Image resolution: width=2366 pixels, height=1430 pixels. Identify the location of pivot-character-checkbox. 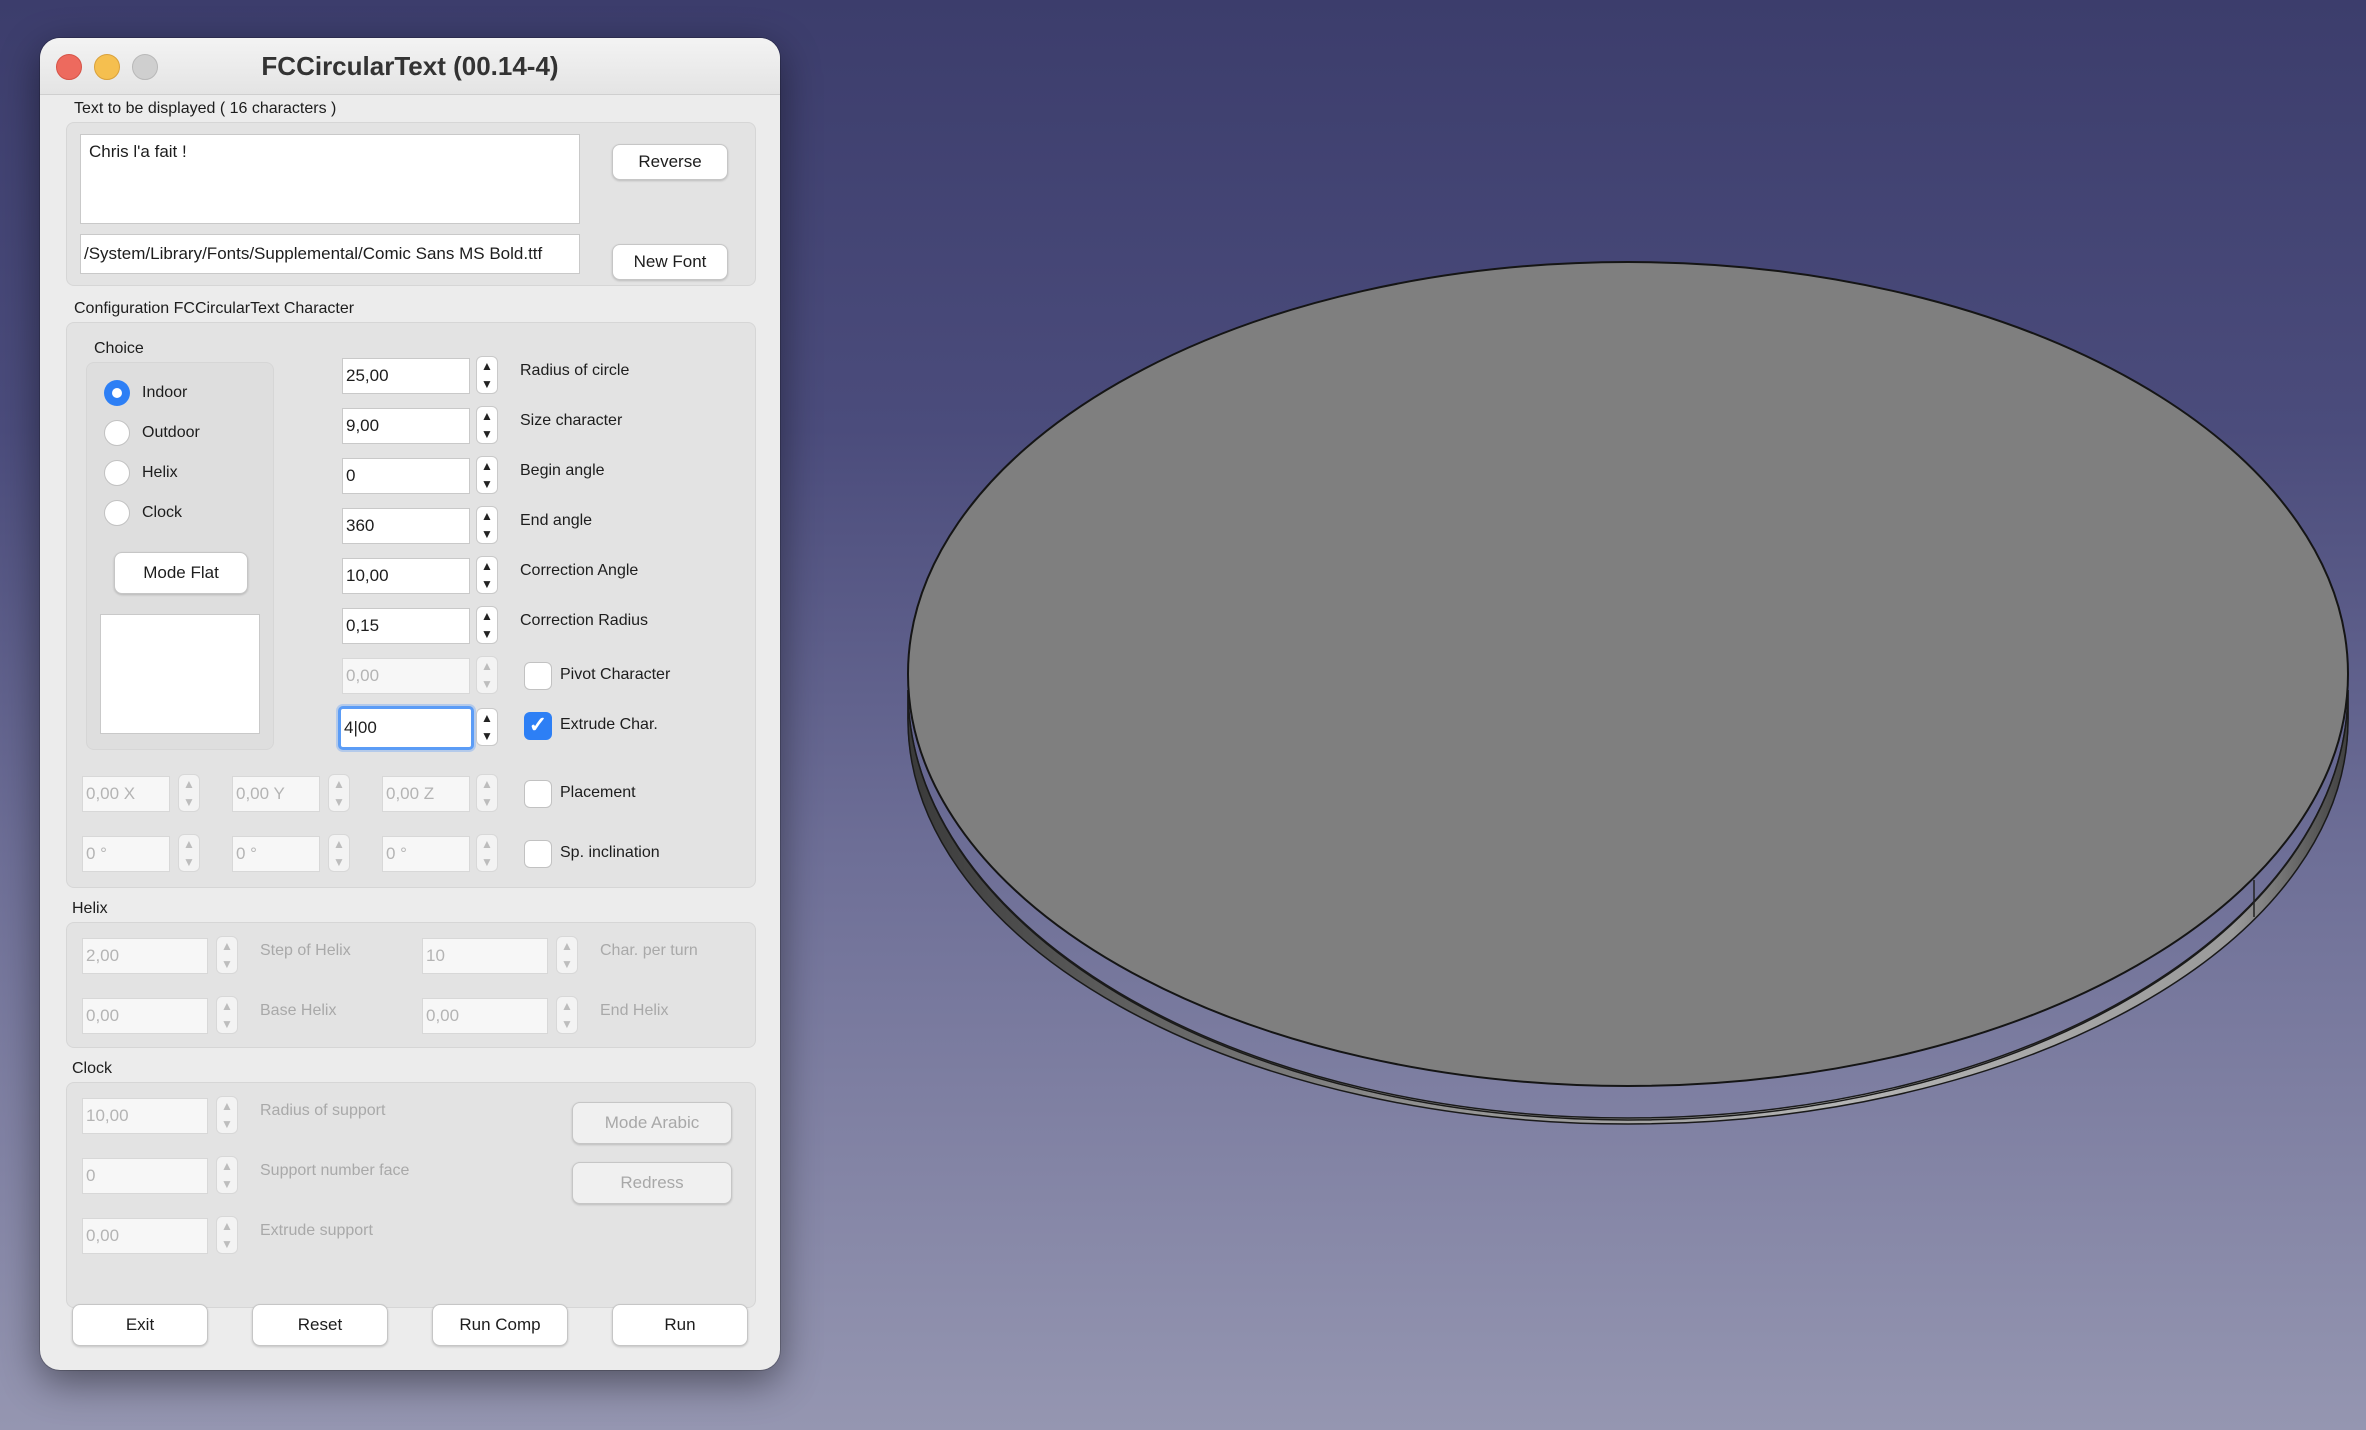
(538, 676).